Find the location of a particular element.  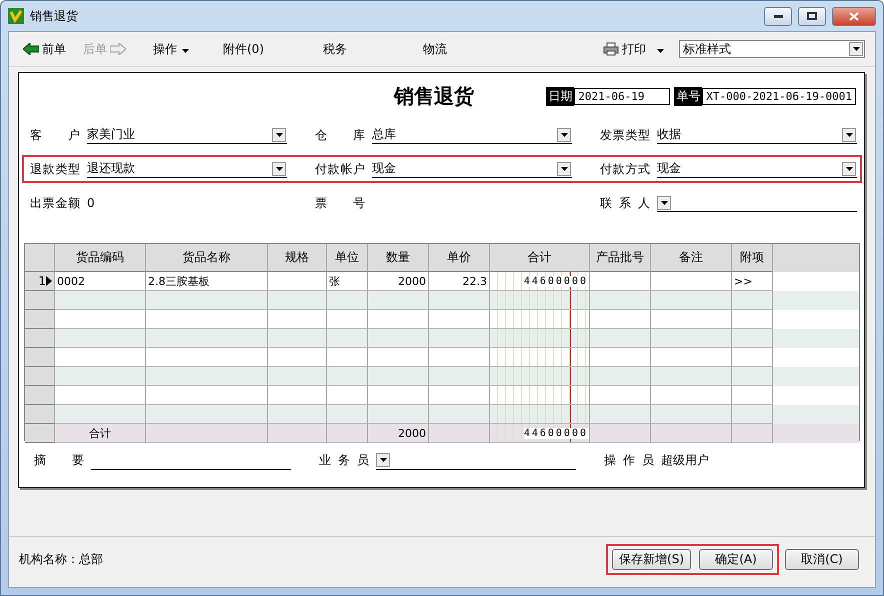

dialog-button: 取消(C) is located at coordinates (822, 559).